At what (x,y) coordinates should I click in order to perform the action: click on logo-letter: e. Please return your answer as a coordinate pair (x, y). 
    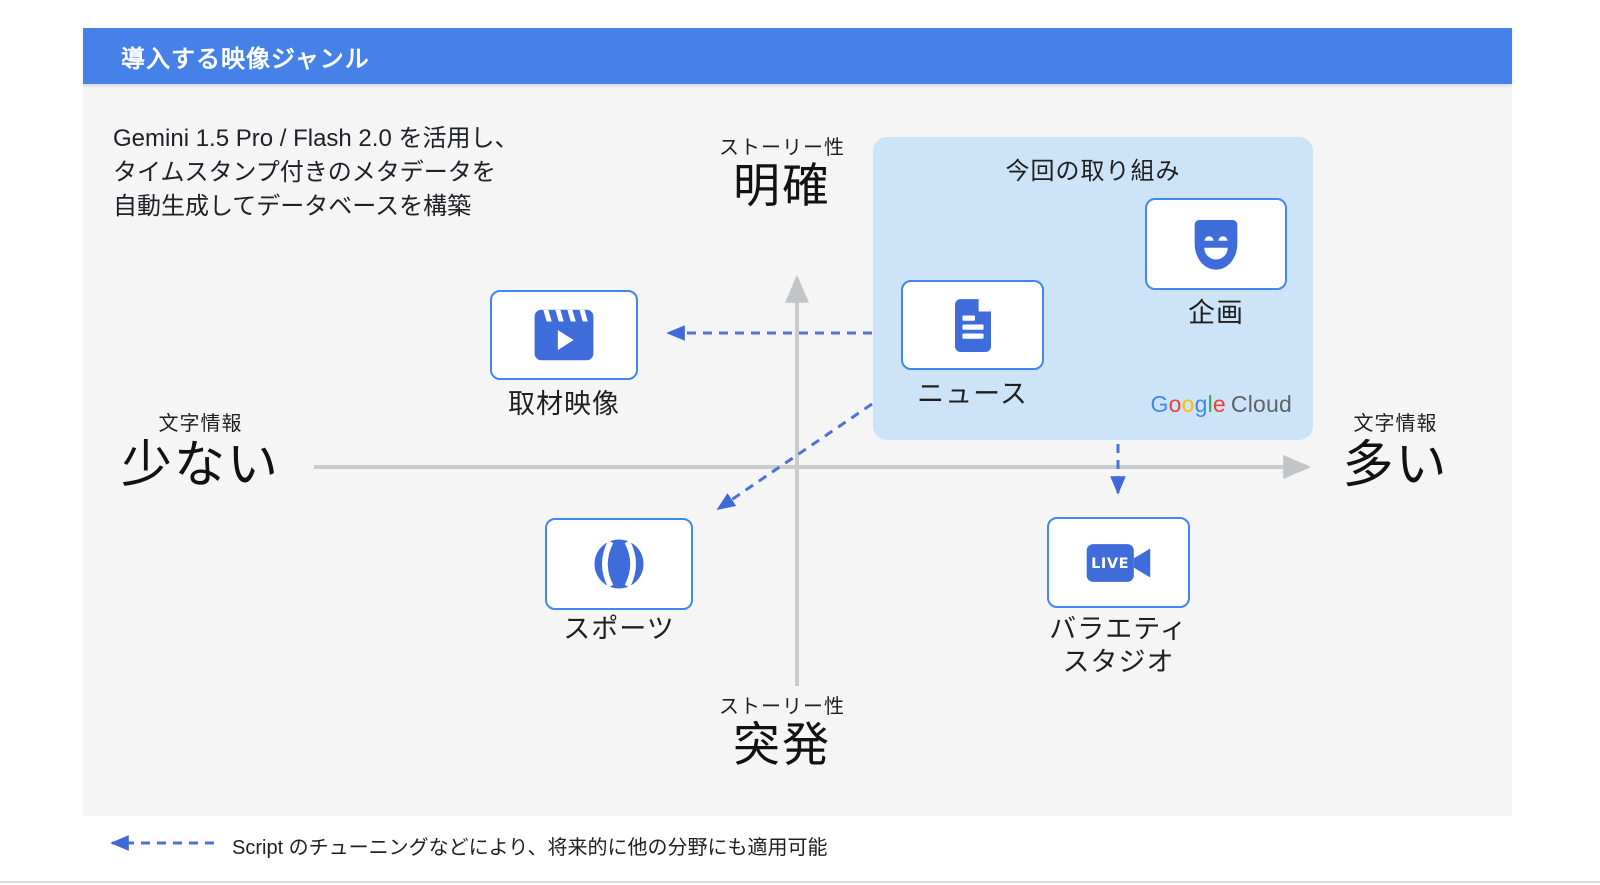
    Looking at the image, I should click on (1219, 404).